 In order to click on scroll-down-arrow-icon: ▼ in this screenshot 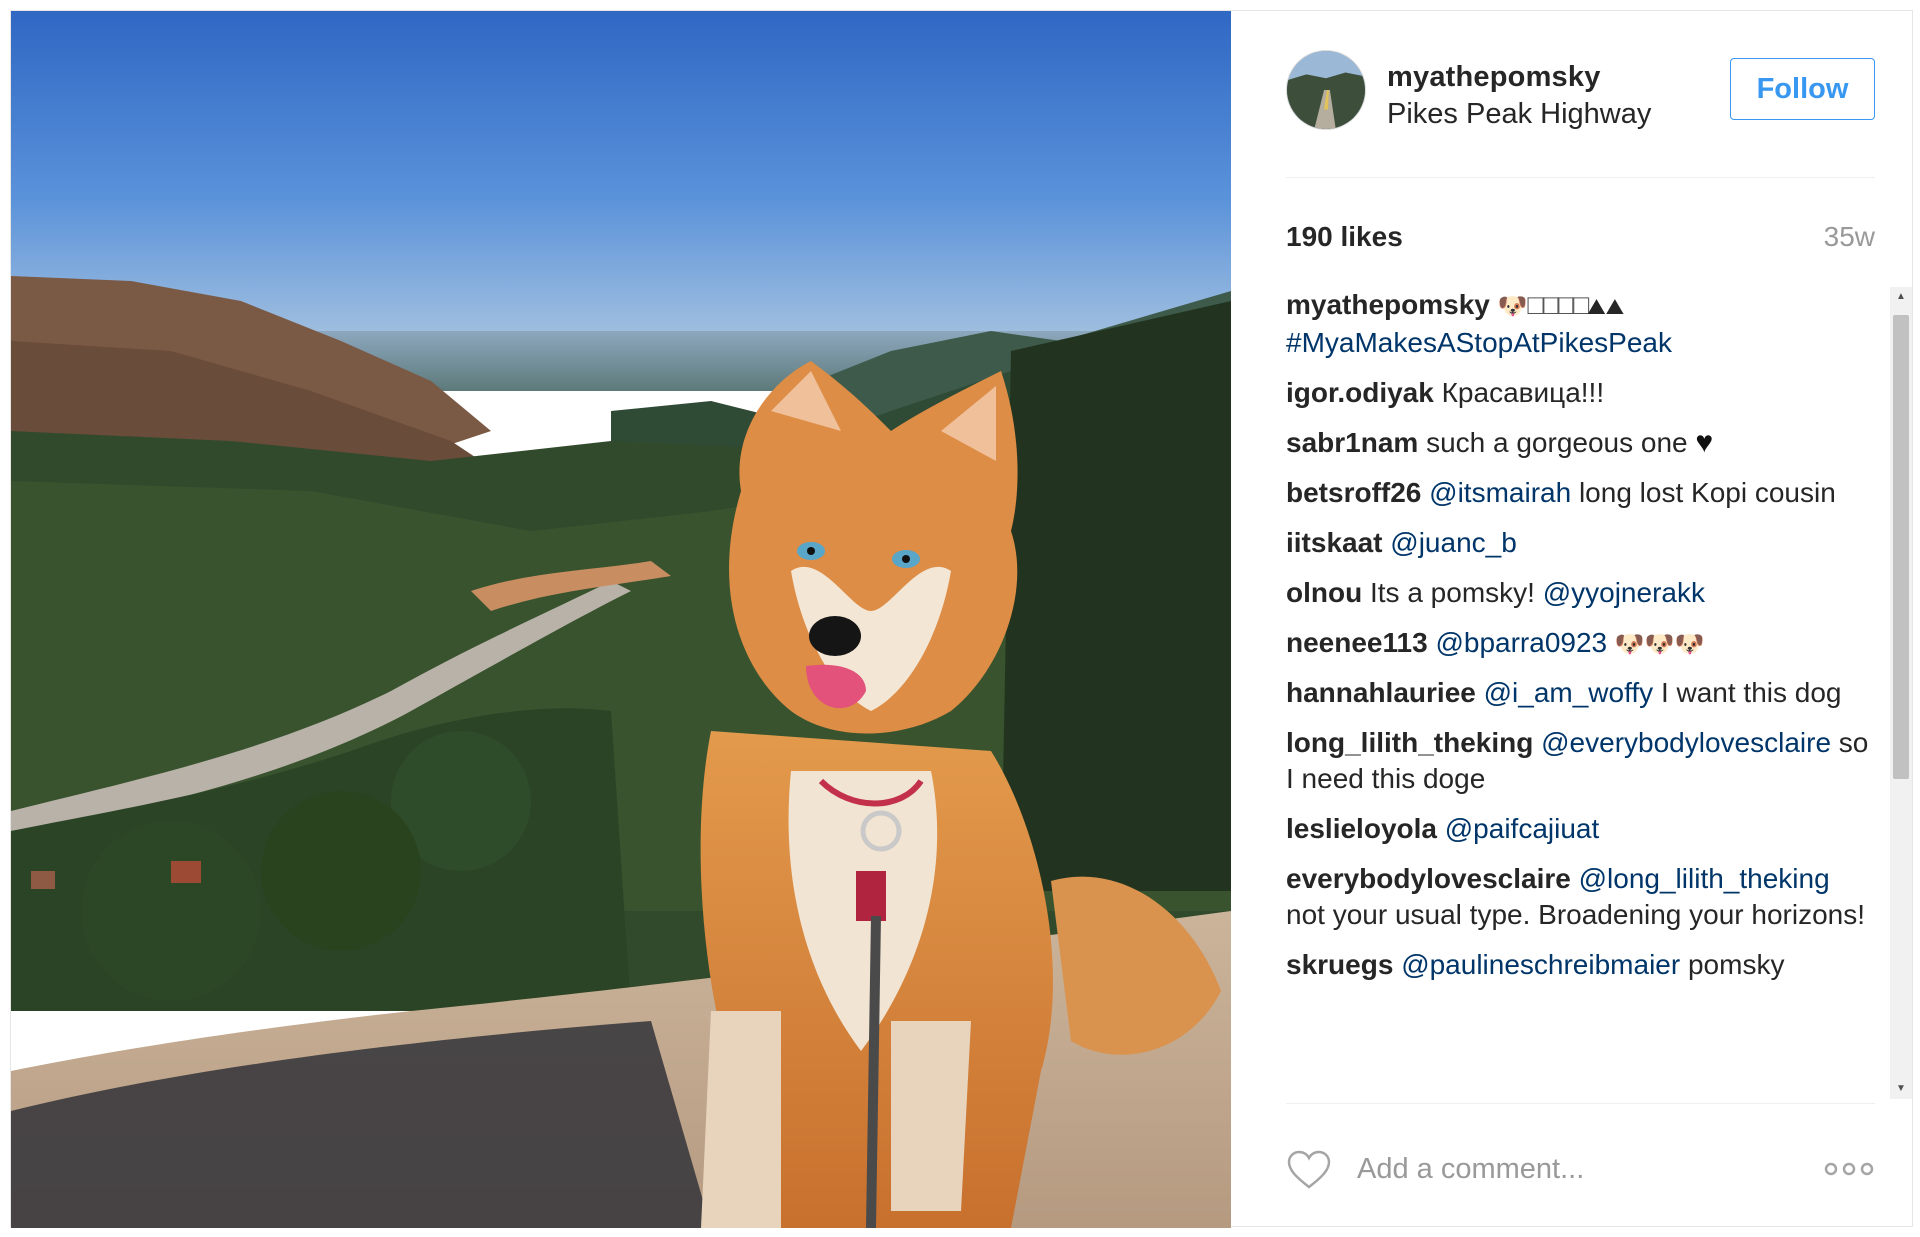, I will do `click(1901, 1089)`.